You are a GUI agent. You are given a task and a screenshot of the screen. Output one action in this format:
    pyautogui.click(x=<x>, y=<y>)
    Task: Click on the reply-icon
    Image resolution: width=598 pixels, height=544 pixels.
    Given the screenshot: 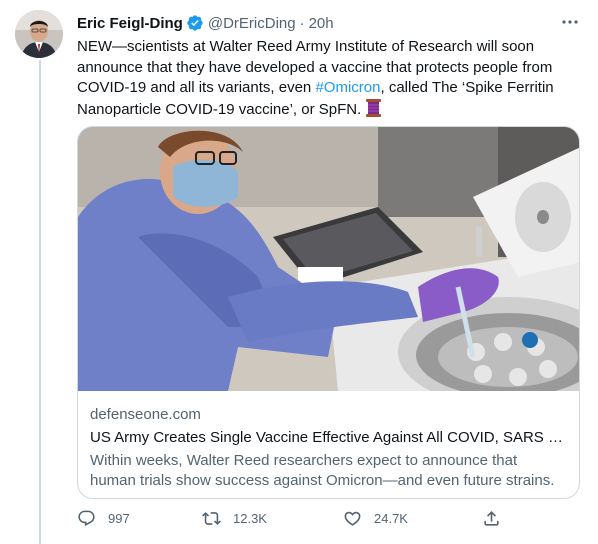 What is the action you would take?
    pyautogui.click(x=86, y=518)
    